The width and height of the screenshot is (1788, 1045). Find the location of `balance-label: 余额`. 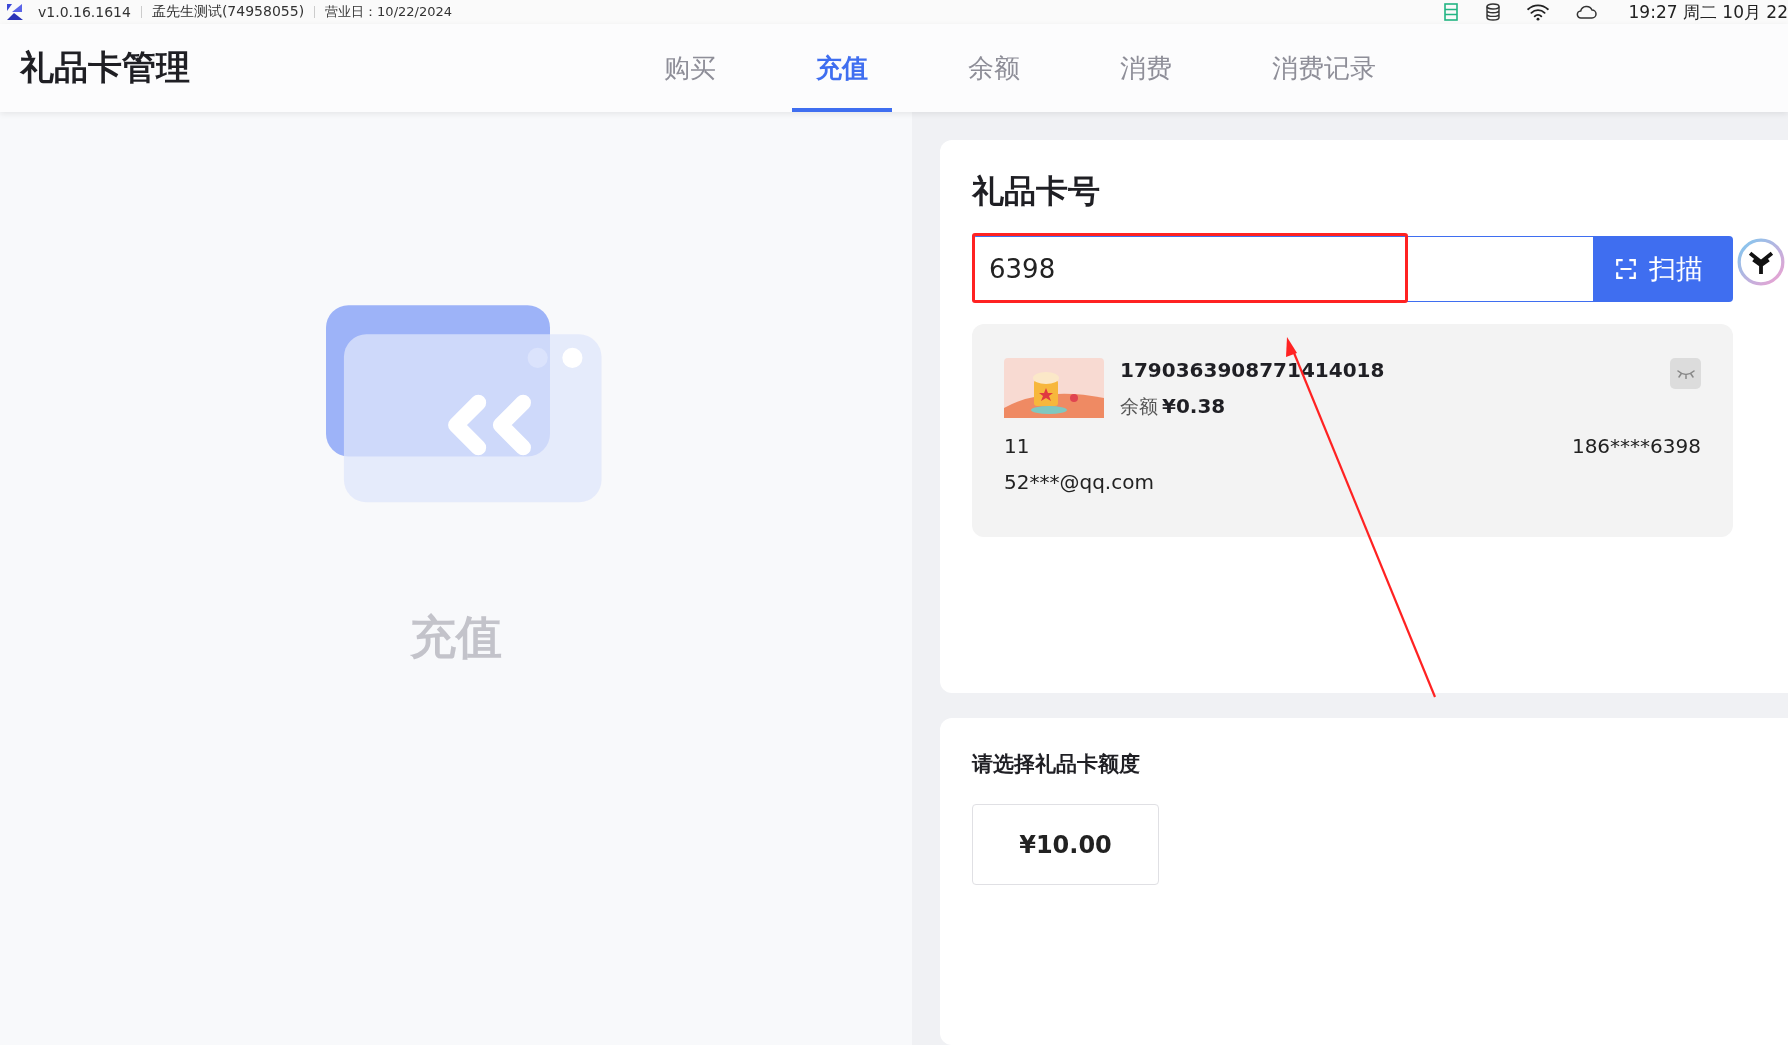

balance-label: 余额 is located at coordinates (1139, 406).